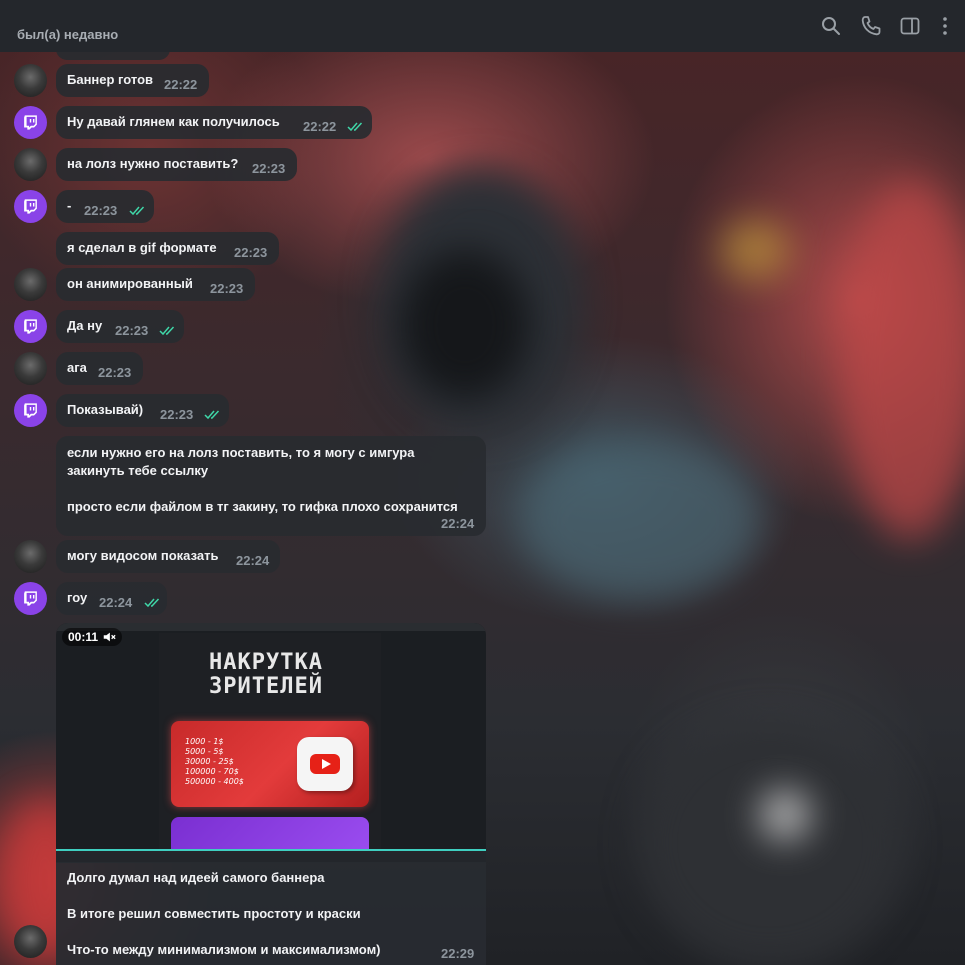 Image resolution: width=965 pixels, height=965 pixels. I want to click on banner-title: НАКРУТКА ЗРИТЕЛЕЙ, so click(266, 674).